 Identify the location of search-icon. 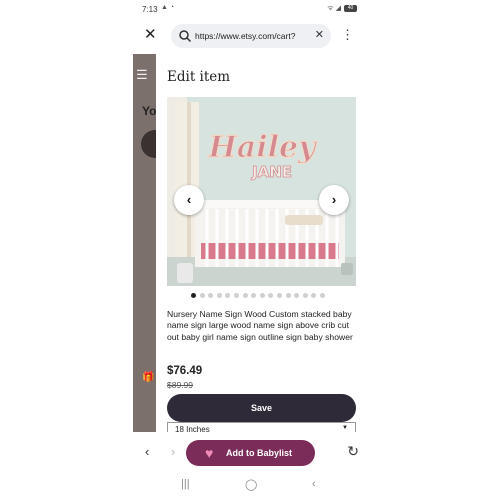
(185, 36).